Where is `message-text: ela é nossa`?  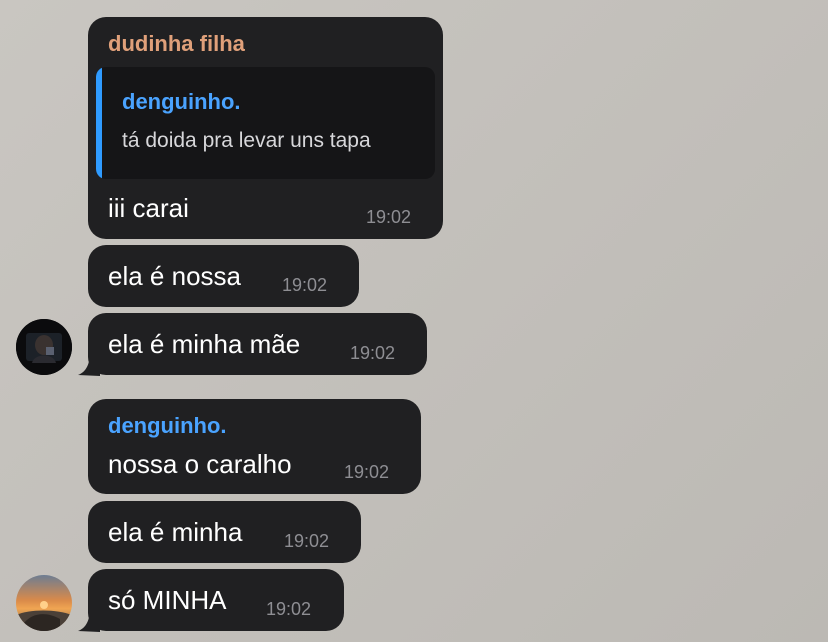 message-text: ela é nossa is located at coordinates (174, 276).